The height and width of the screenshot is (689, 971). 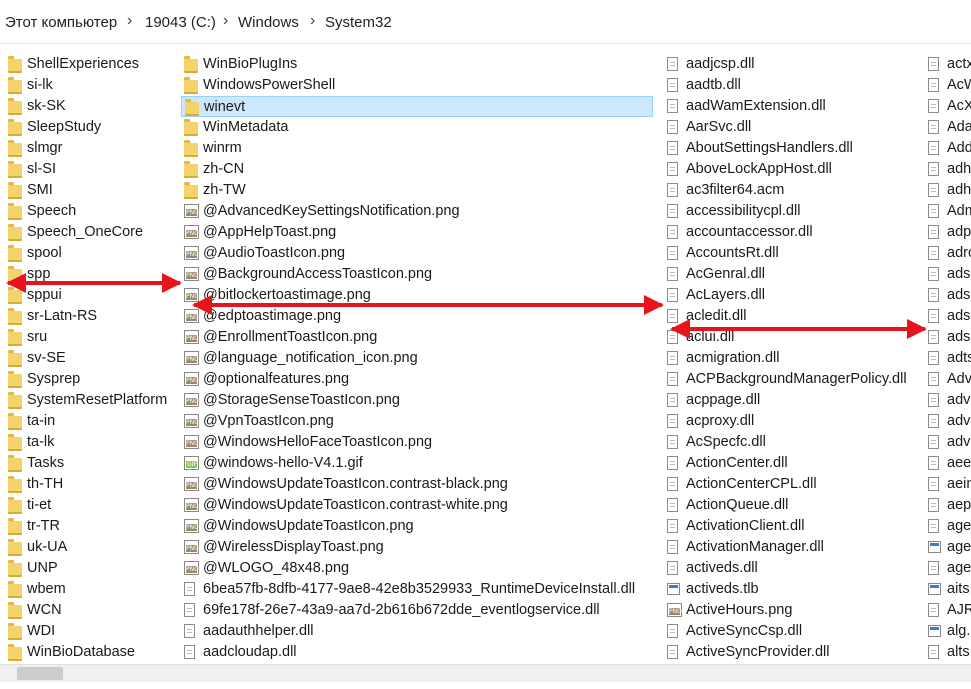 What do you see at coordinates (93, 379) in the screenshot?
I see `folder-item: Sysprep` at bounding box center [93, 379].